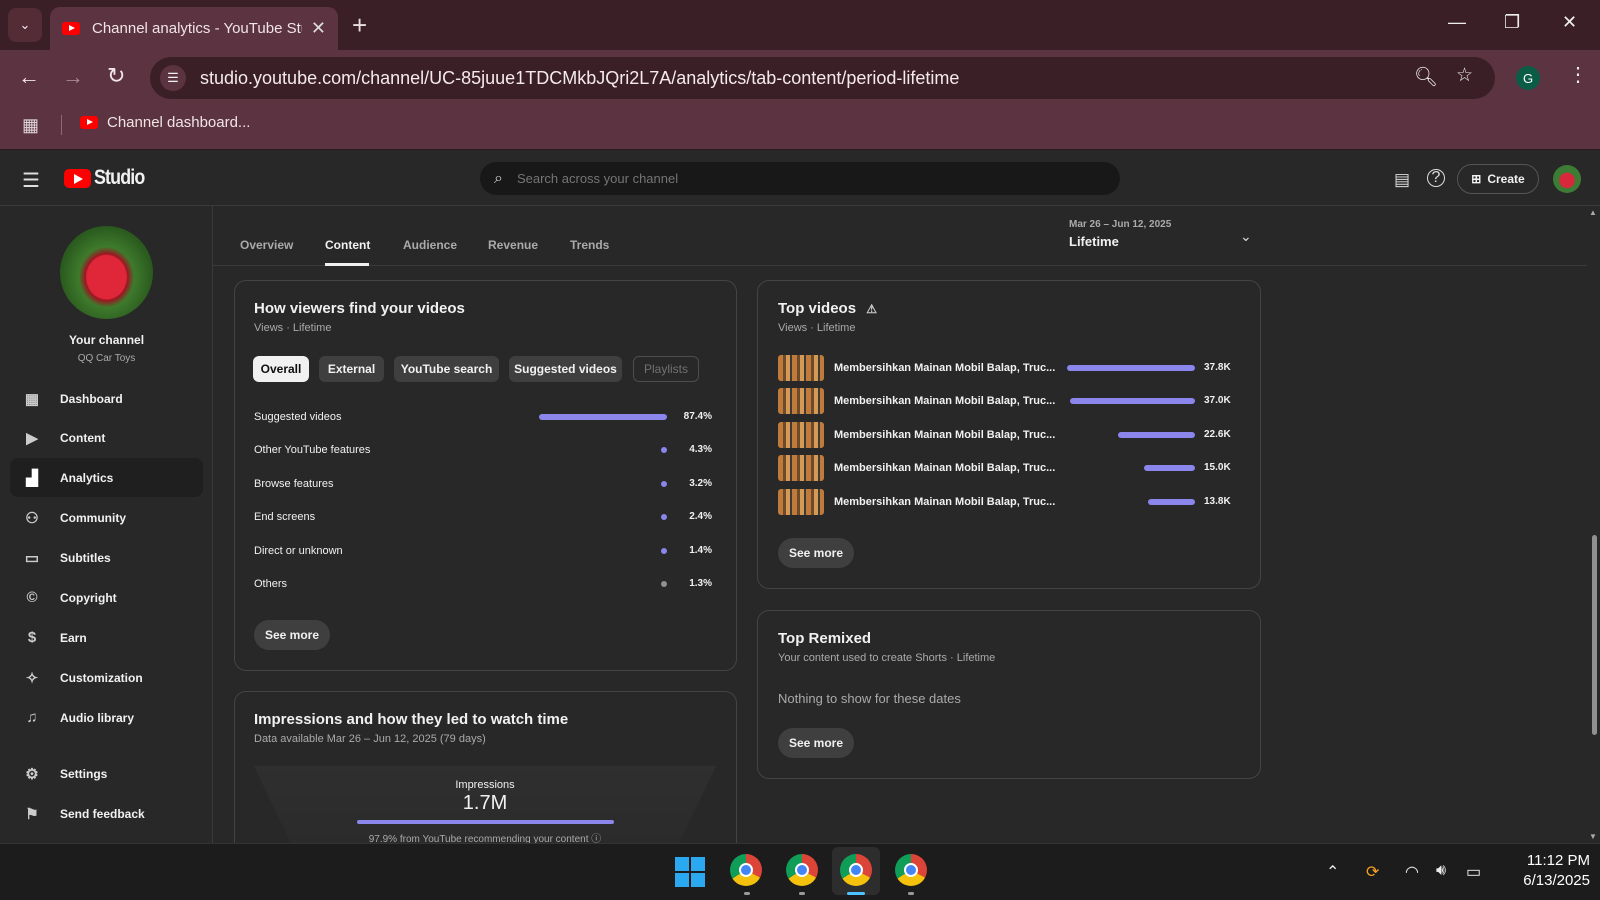 The image size is (1600, 900). I want to click on zoom-icon: 🔍︎, so click(1426, 77).